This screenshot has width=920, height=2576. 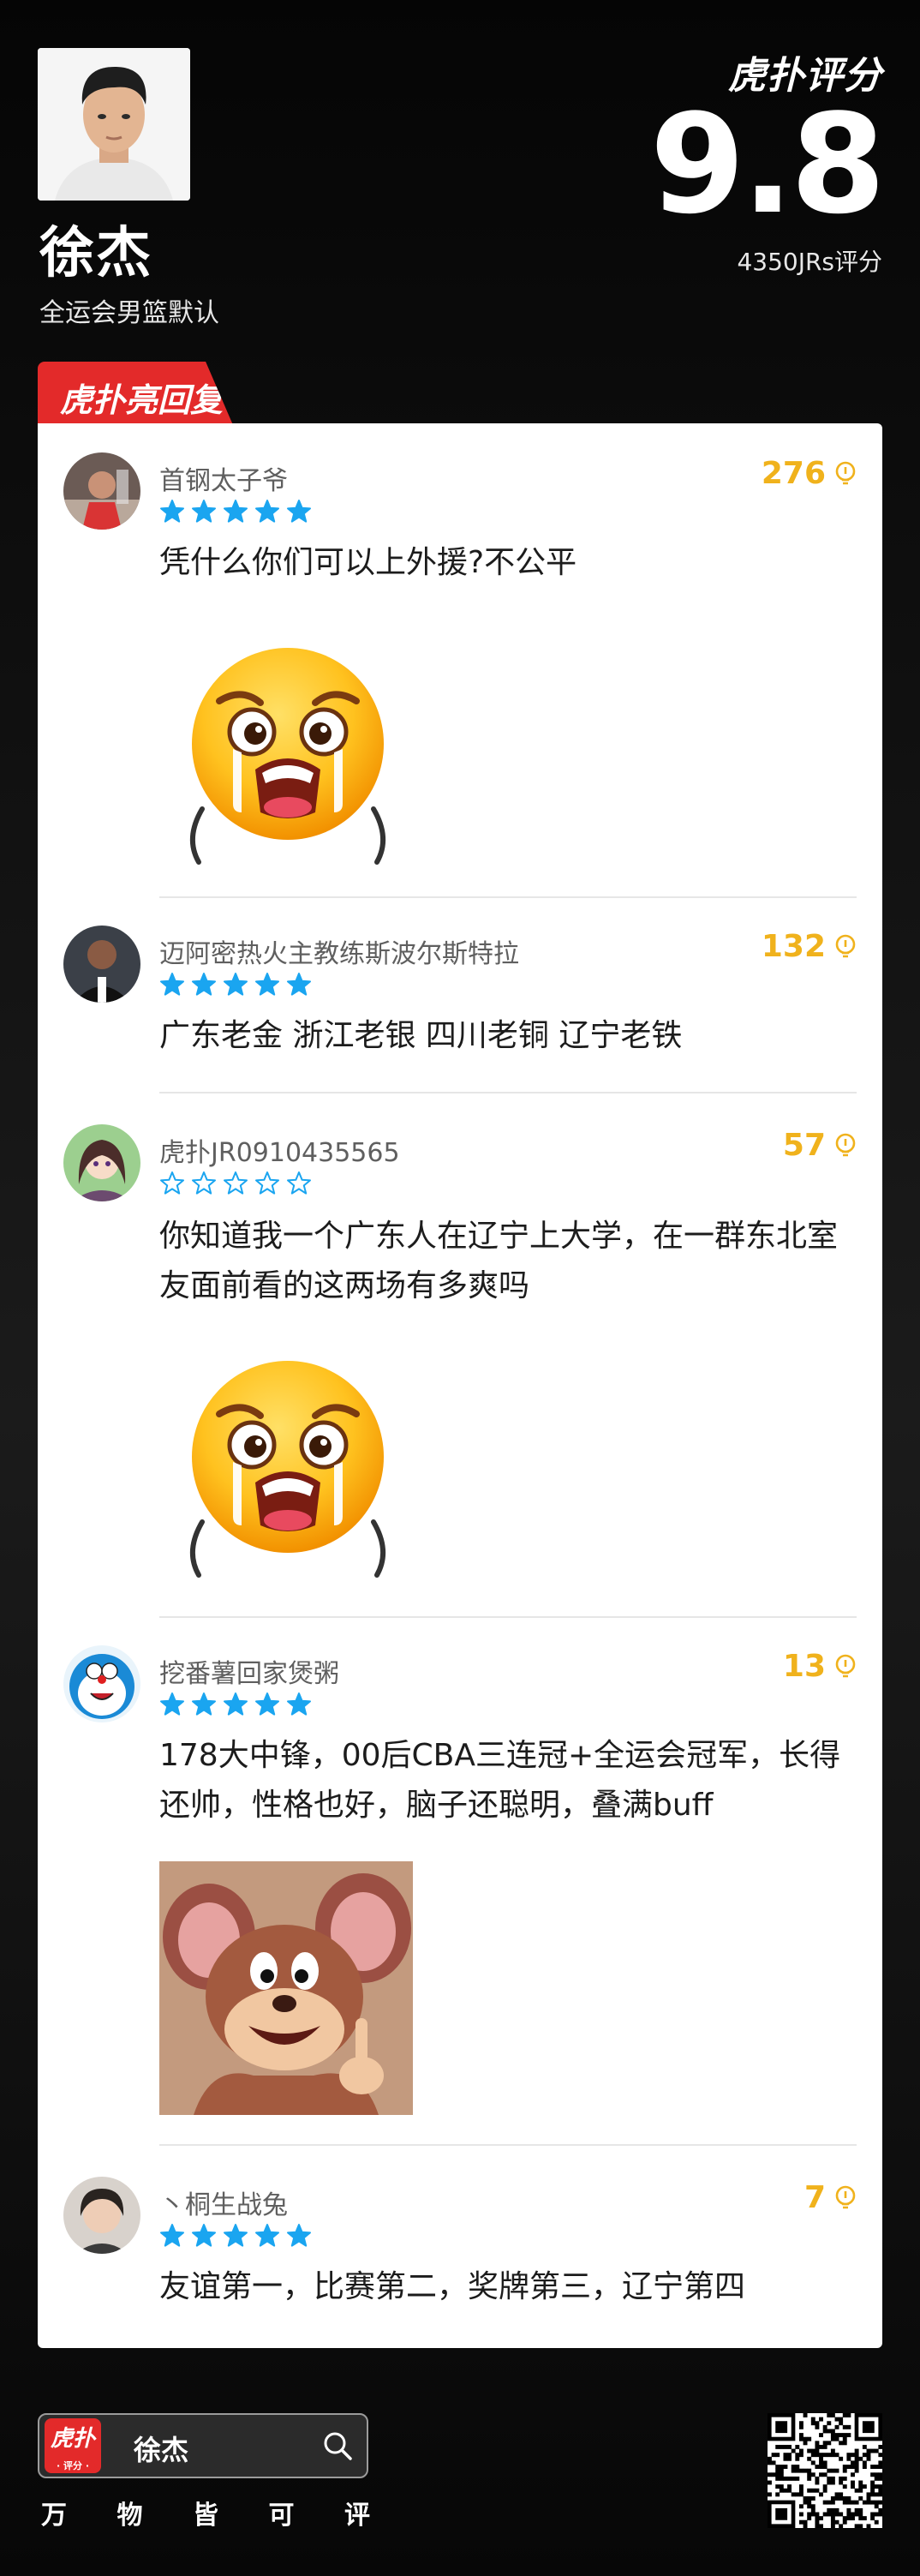 I want to click on app-logo-subtext: · 评分 ·, so click(x=73, y=2465).